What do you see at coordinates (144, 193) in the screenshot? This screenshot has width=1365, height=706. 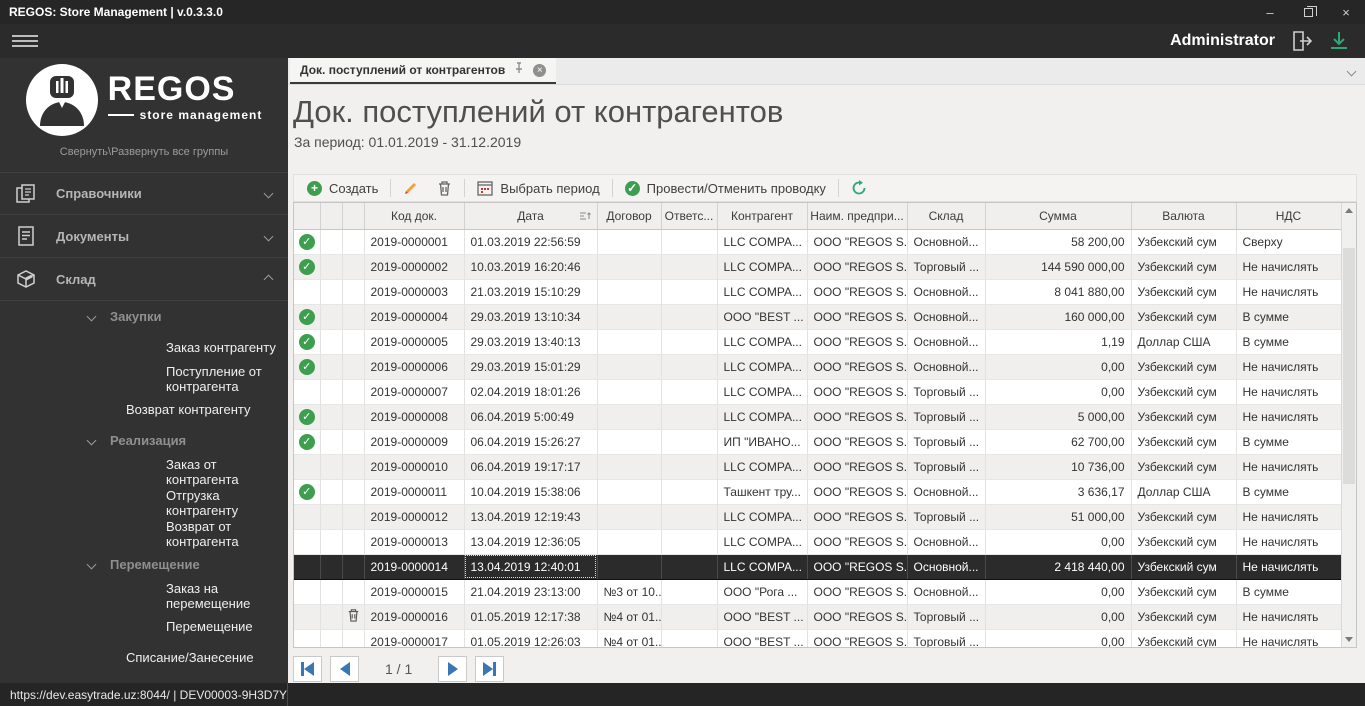 I see `sidebar-item-0: Справочники` at bounding box center [144, 193].